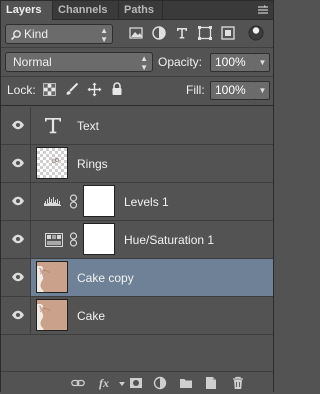 This screenshot has width=320, height=394. I want to click on levels-adjustment-icon, so click(54, 201).